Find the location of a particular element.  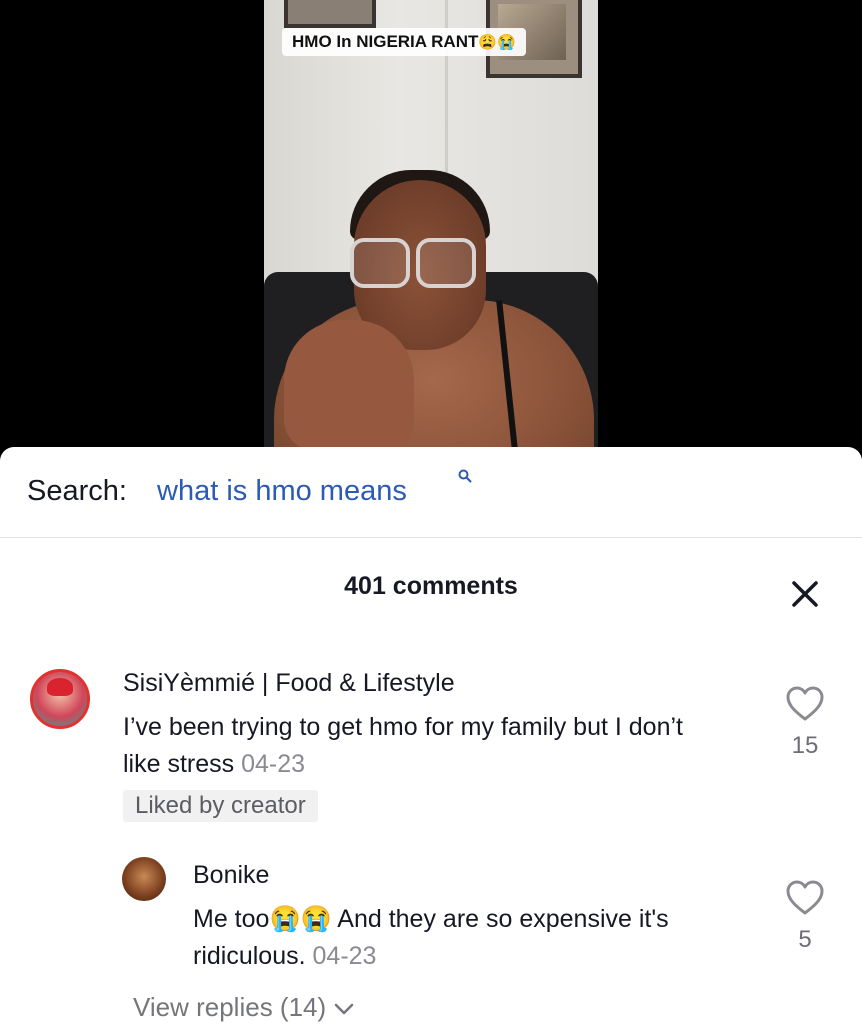

video-caption-emojis: 😩😭 is located at coordinates (497, 42).